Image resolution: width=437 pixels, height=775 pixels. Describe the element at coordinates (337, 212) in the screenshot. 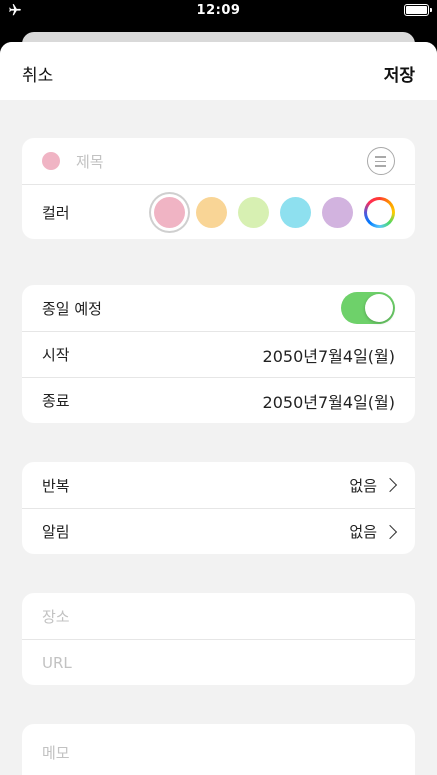

I see `color-swatch-purple` at that location.